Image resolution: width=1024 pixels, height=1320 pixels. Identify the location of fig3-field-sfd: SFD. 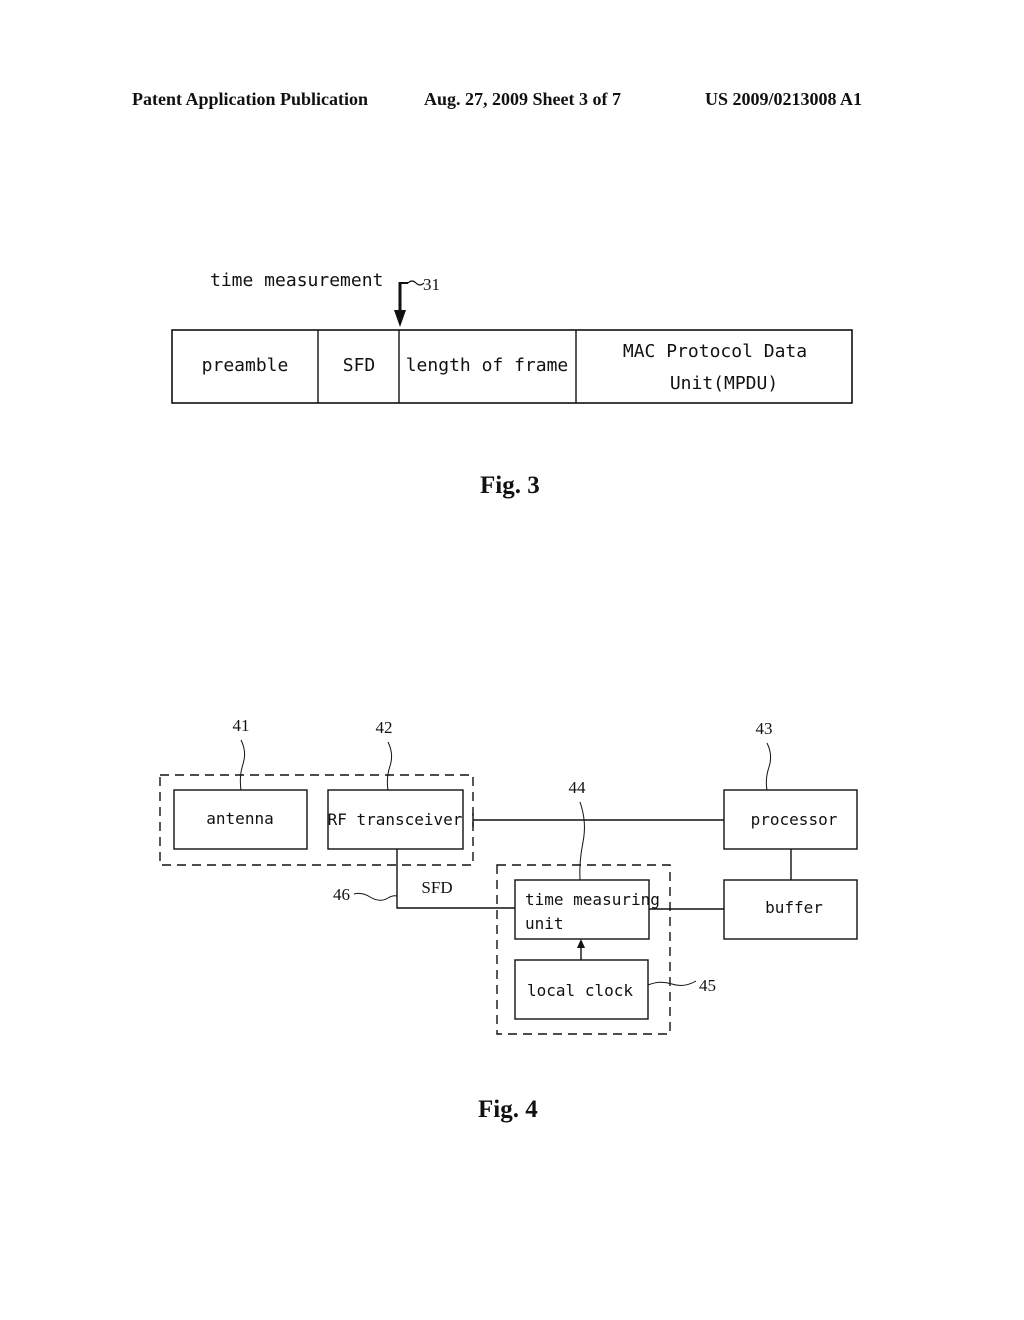
(359, 365).